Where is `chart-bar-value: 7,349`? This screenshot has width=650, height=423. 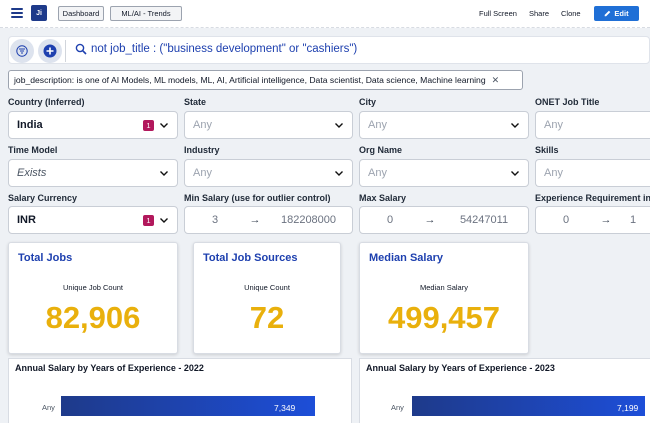 chart-bar-value: 7,349 is located at coordinates (285, 408).